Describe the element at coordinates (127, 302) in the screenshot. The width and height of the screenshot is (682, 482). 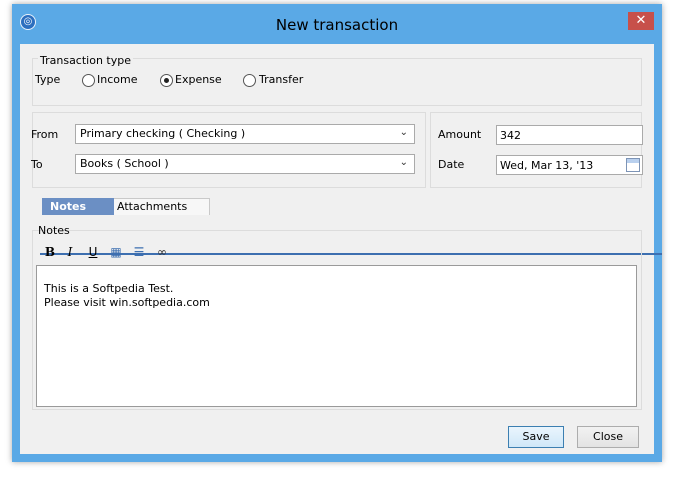
I see `notes-line: Please visit win.softpedia.com` at that location.